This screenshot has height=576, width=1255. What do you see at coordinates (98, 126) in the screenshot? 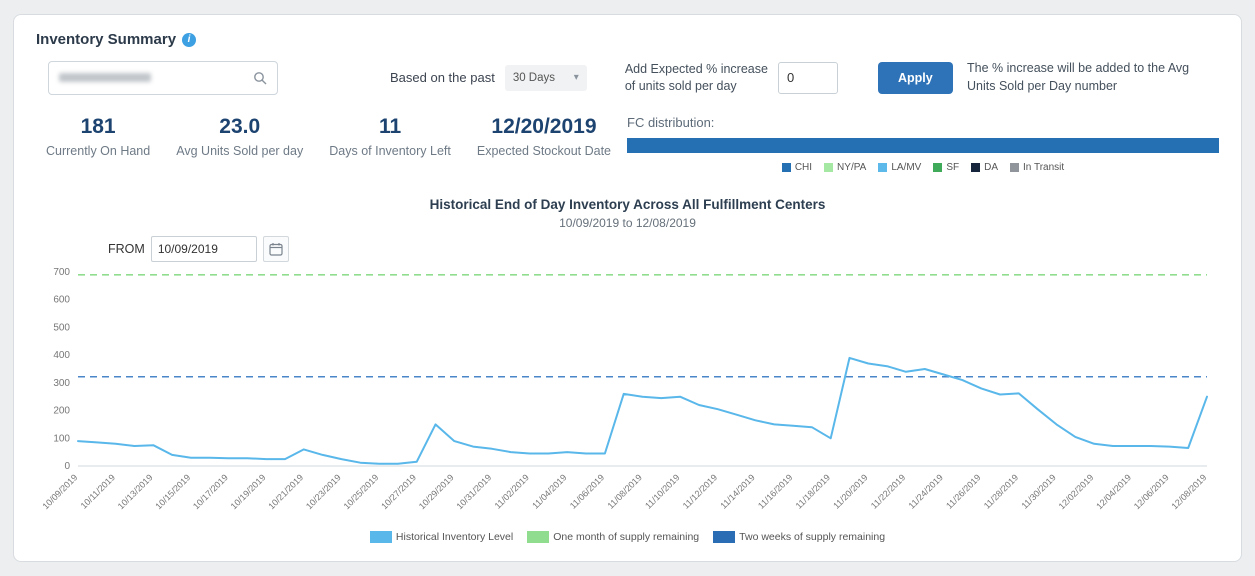
I see `stat-value: 181` at bounding box center [98, 126].